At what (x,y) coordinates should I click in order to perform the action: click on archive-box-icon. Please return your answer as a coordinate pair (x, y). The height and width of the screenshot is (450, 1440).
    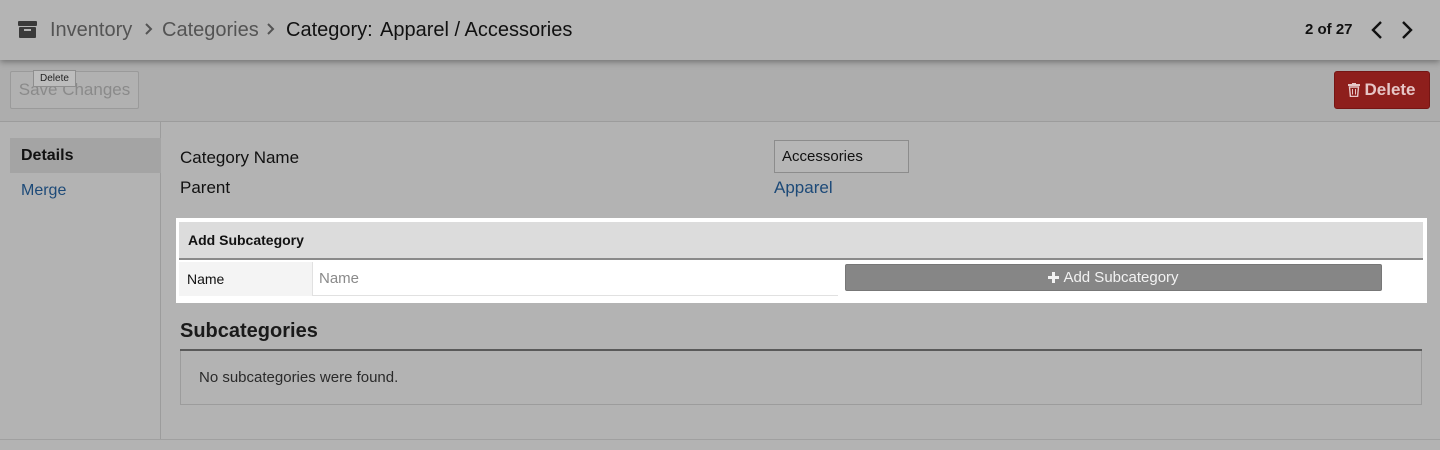
    Looking at the image, I should click on (27, 29).